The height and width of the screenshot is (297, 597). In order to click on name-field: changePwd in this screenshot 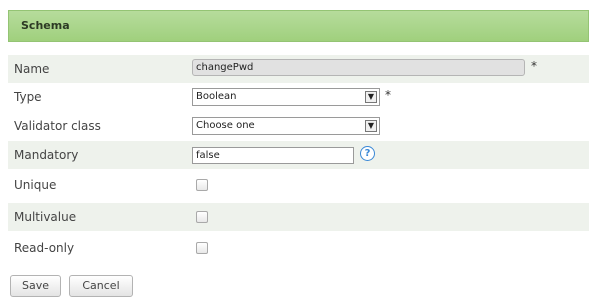, I will do `click(358, 67)`.